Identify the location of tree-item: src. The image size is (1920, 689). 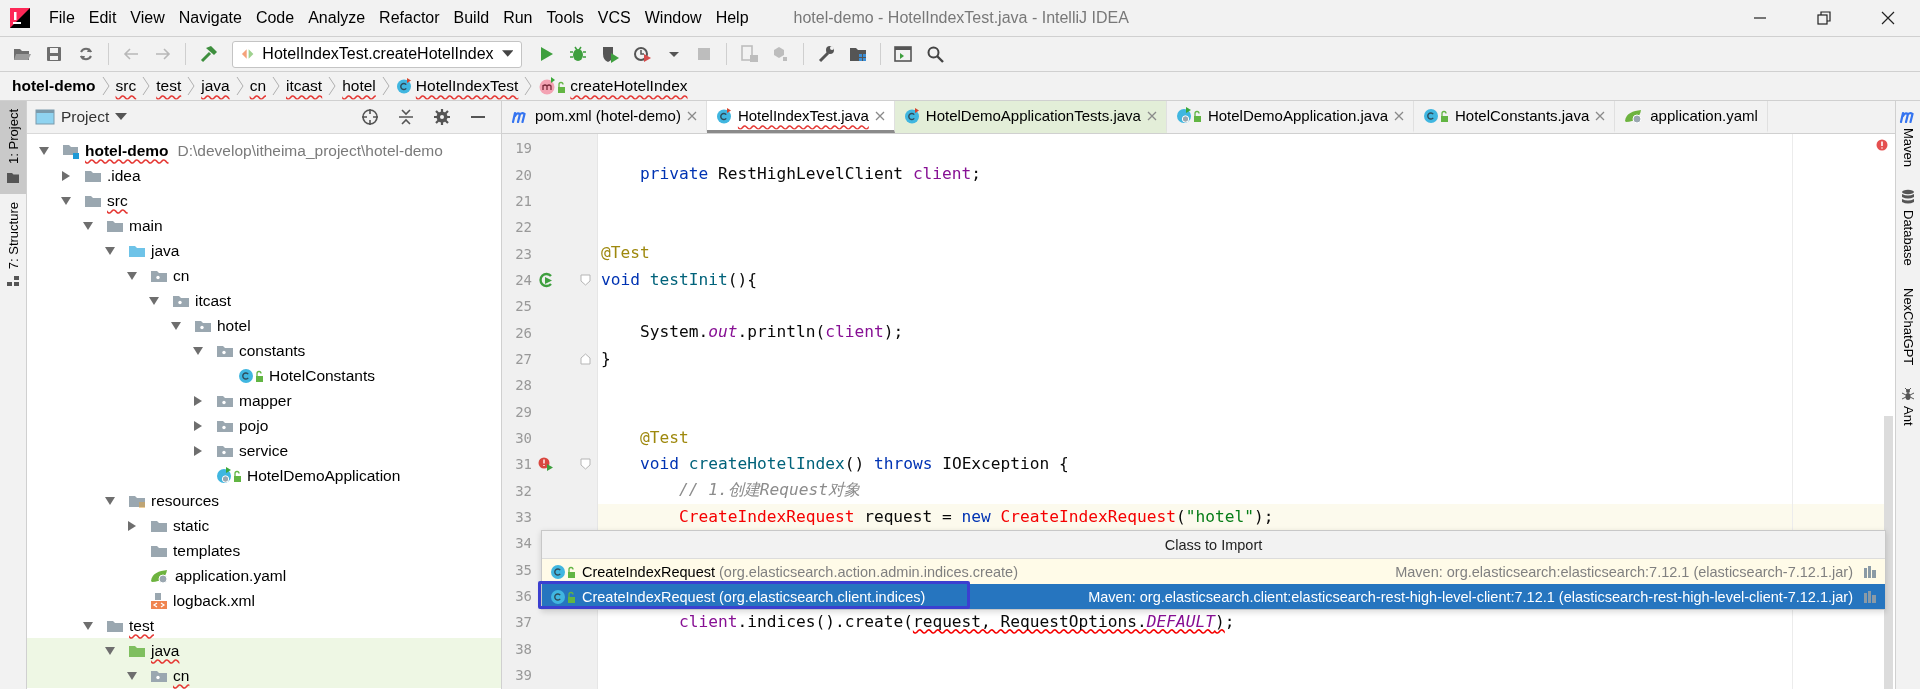
(264, 200).